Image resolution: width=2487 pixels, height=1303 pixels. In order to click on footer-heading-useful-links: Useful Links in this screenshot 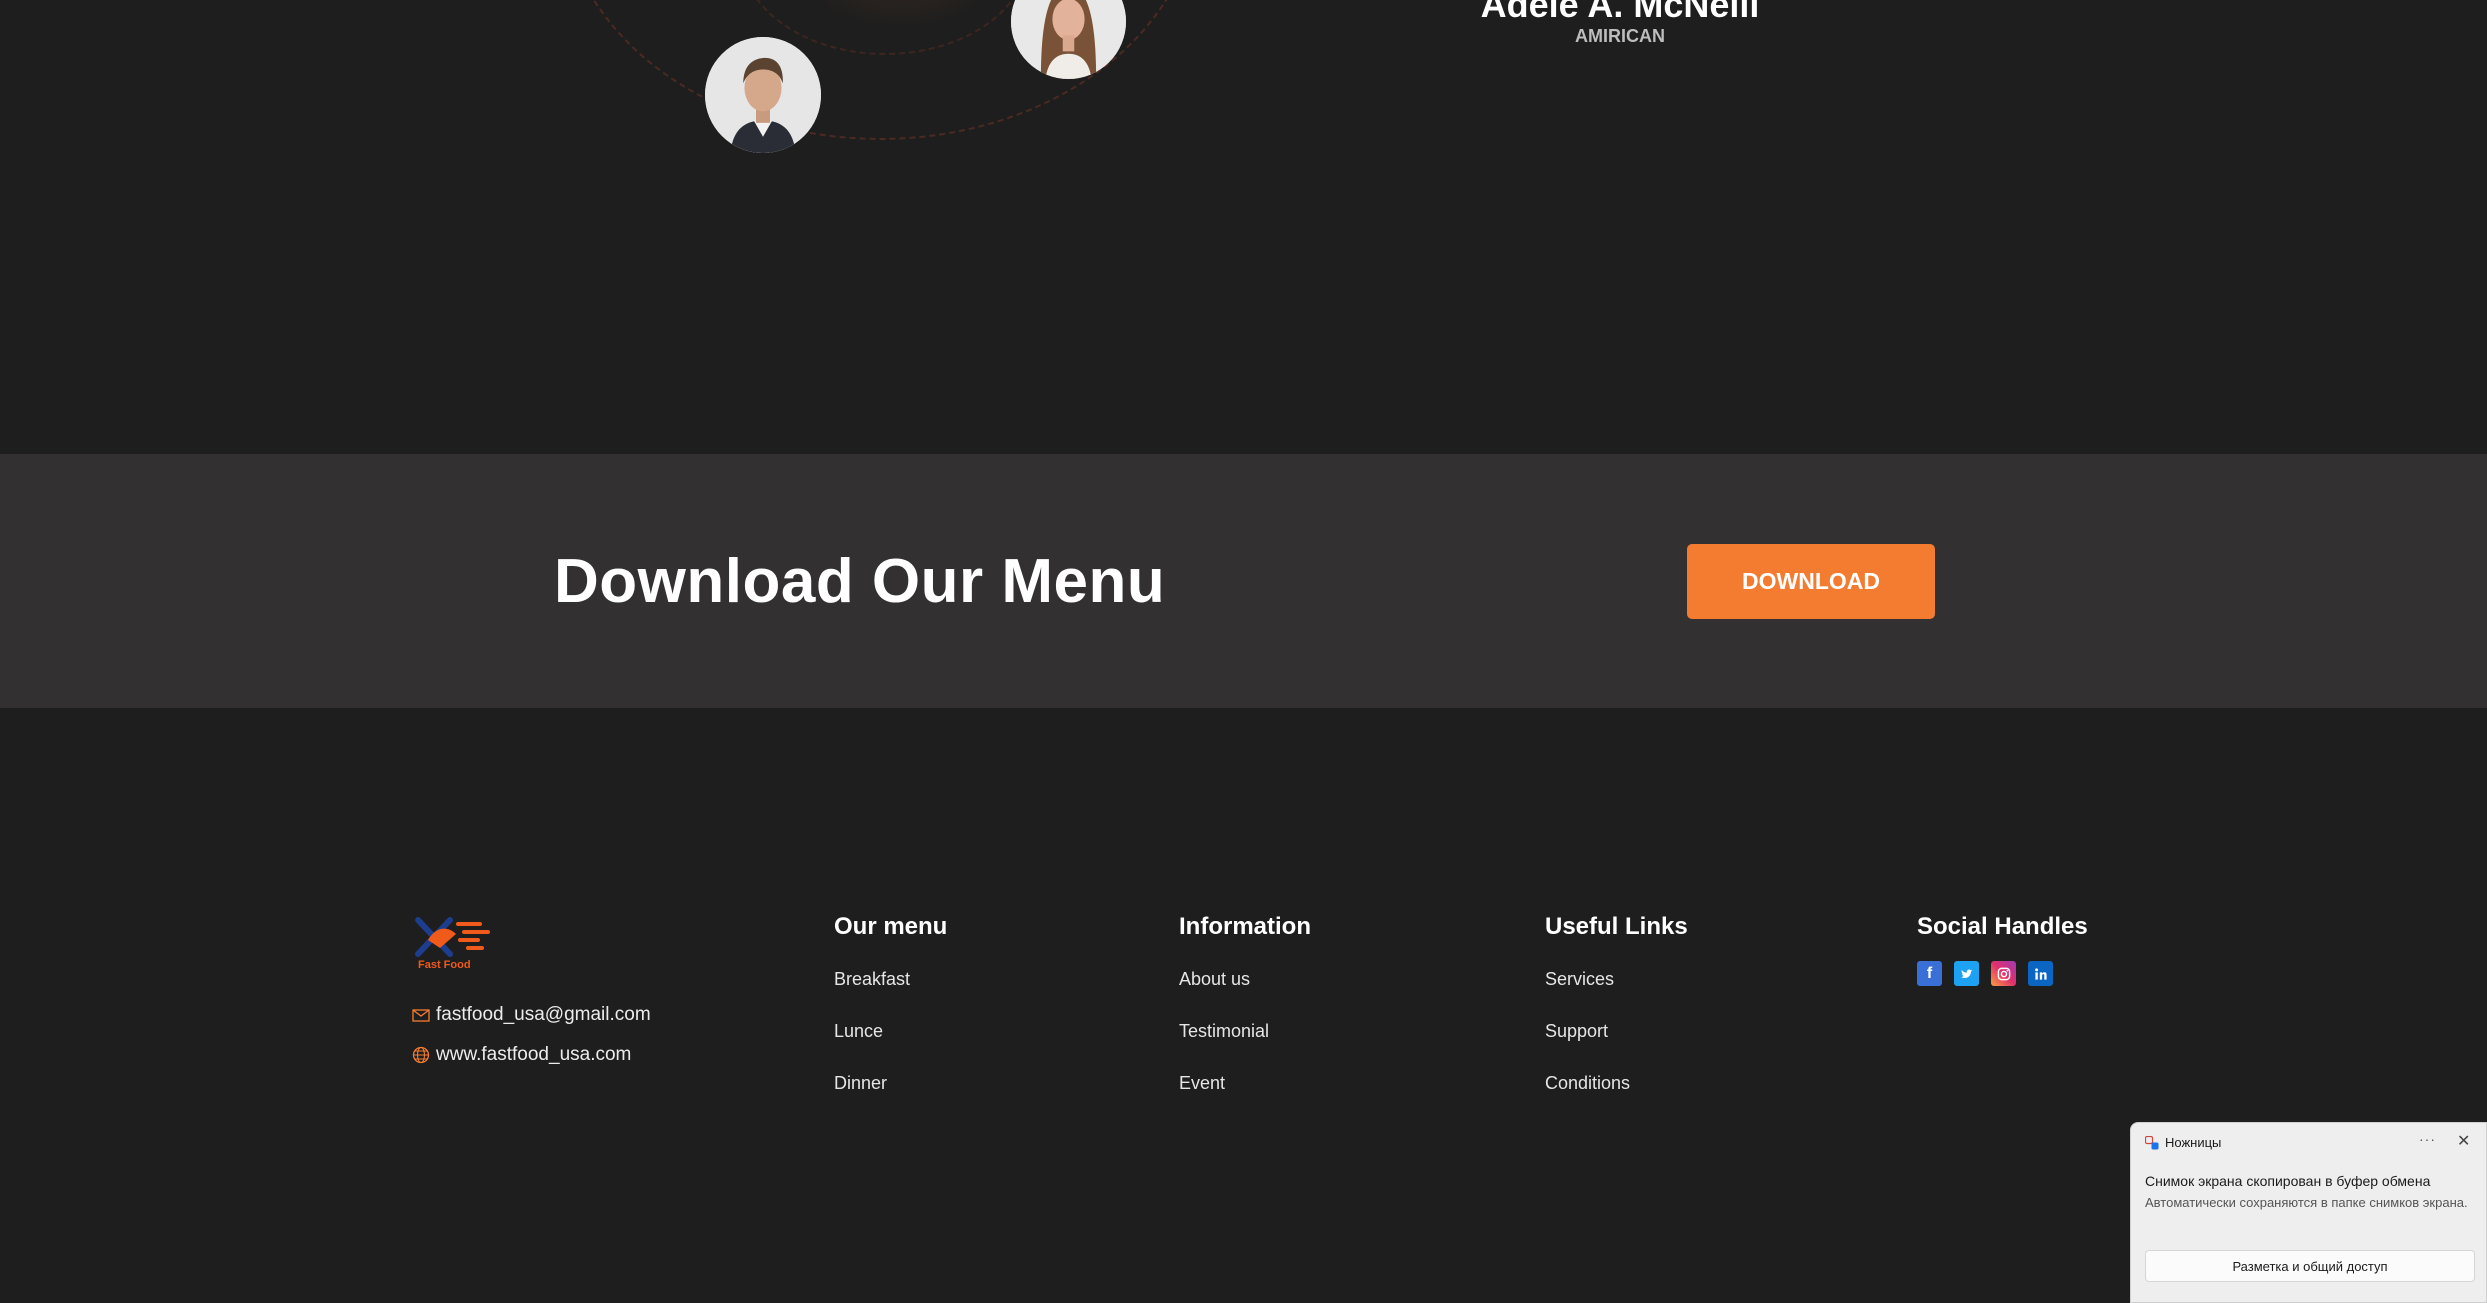, I will do `click(1616, 926)`.